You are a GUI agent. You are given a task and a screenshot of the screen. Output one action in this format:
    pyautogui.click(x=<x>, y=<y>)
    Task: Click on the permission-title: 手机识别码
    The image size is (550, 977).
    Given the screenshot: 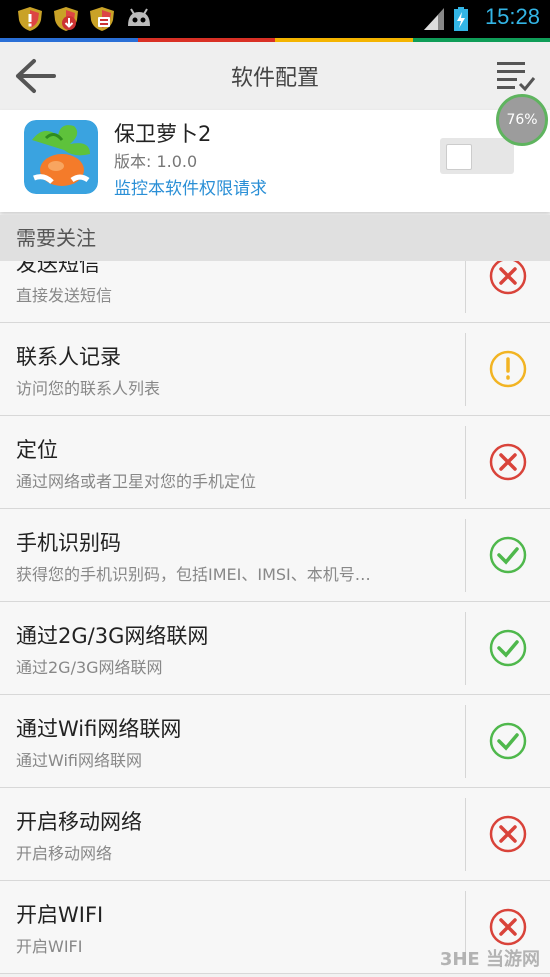 What is the action you would take?
    pyautogui.click(x=68, y=543)
    